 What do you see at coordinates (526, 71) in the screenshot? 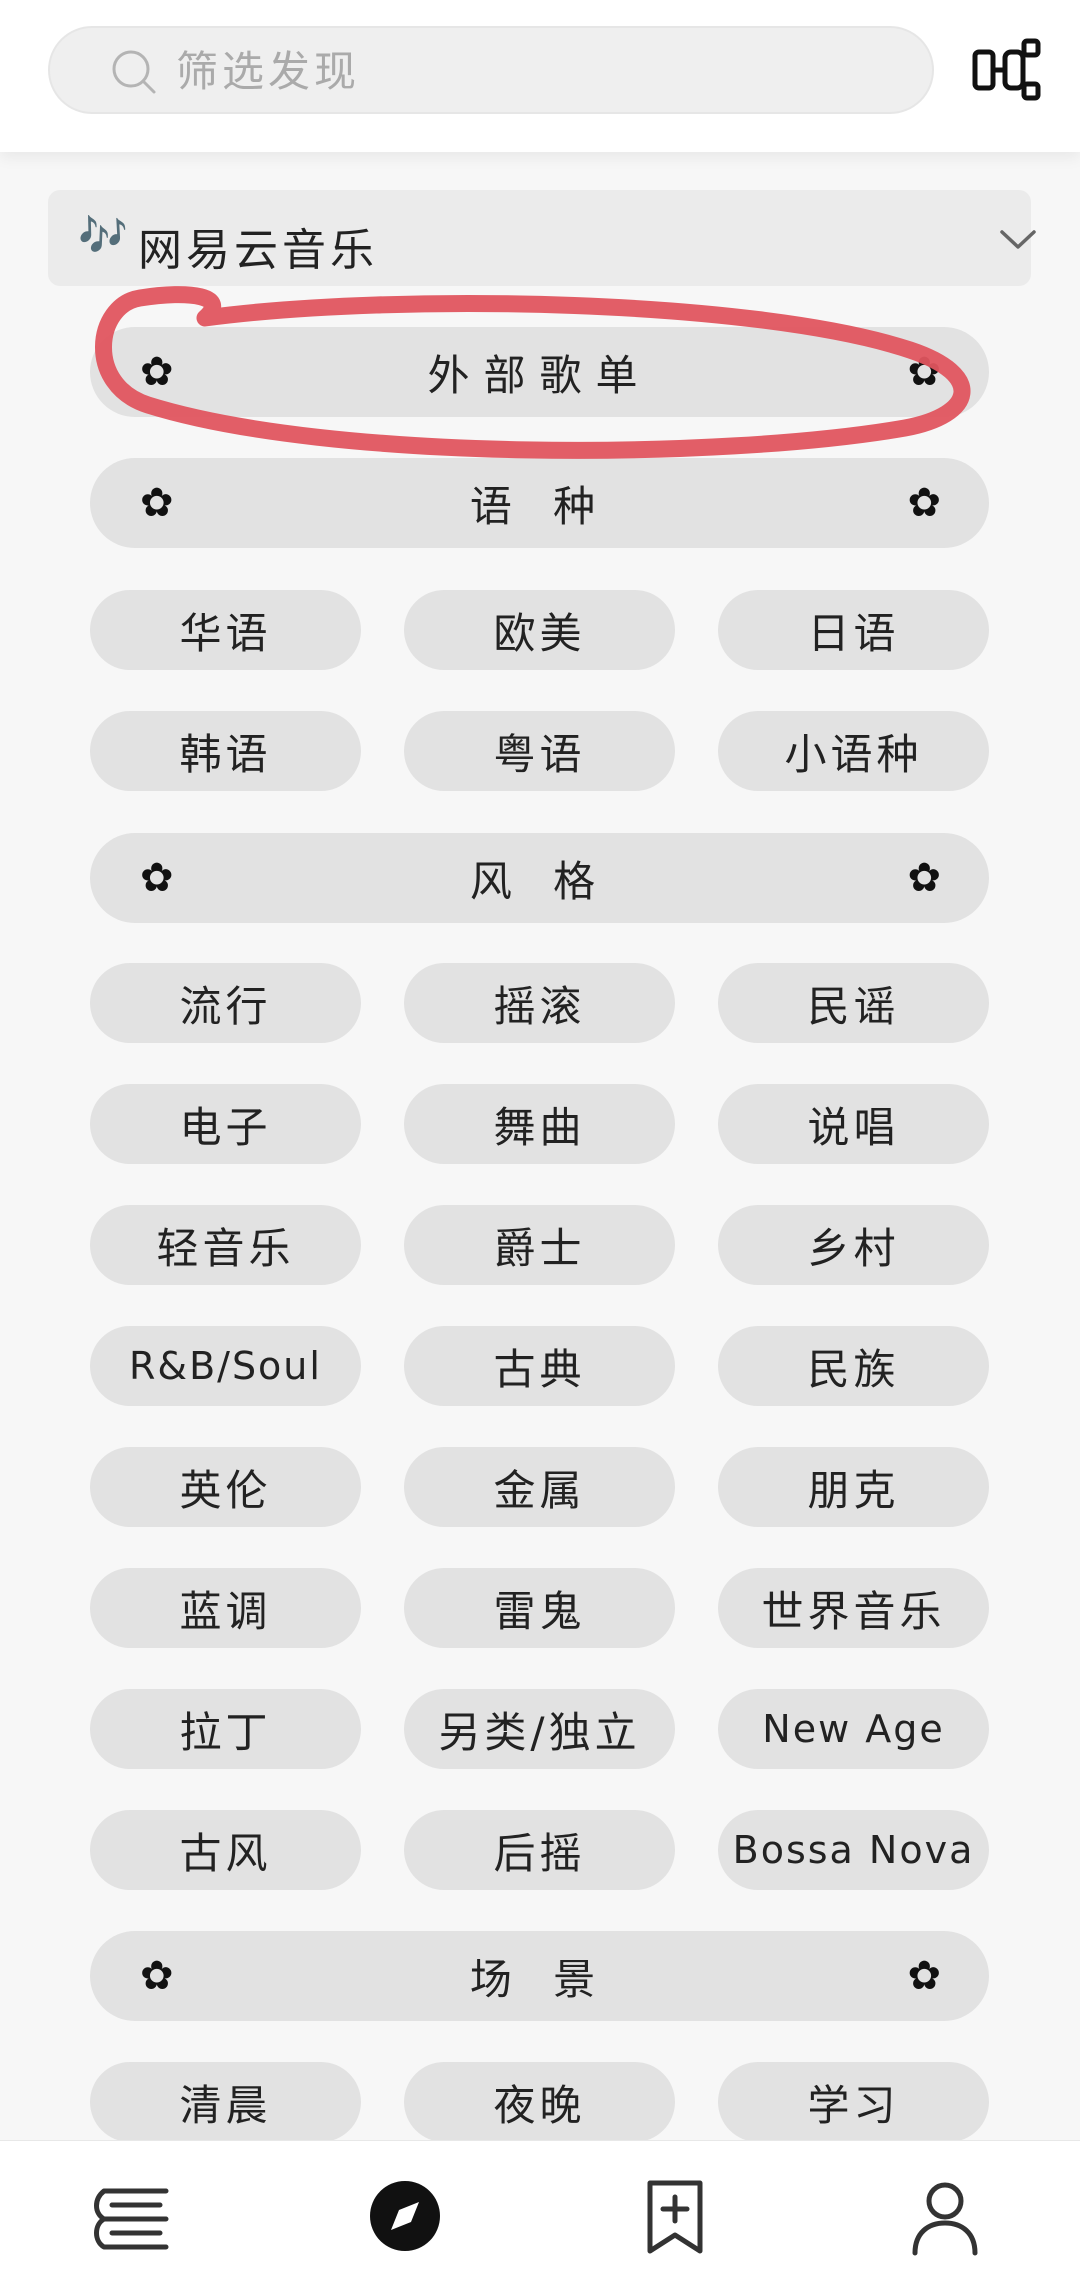
I see `search-input` at bounding box center [526, 71].